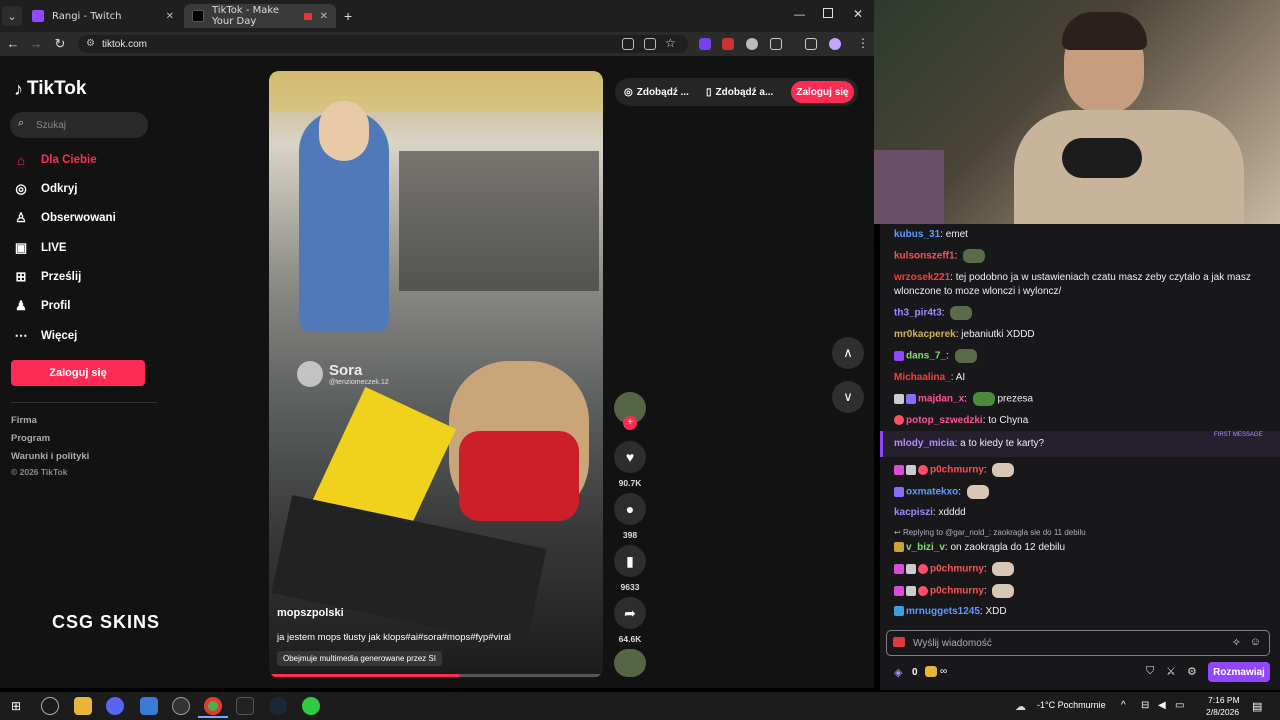 The image size is (1280, 720). What do you see at coordinates (964, 334) in the screenshot?
I see `chat-message: mr0kacperek: jebaniutki XDDD` at bounding box center [964, 334].